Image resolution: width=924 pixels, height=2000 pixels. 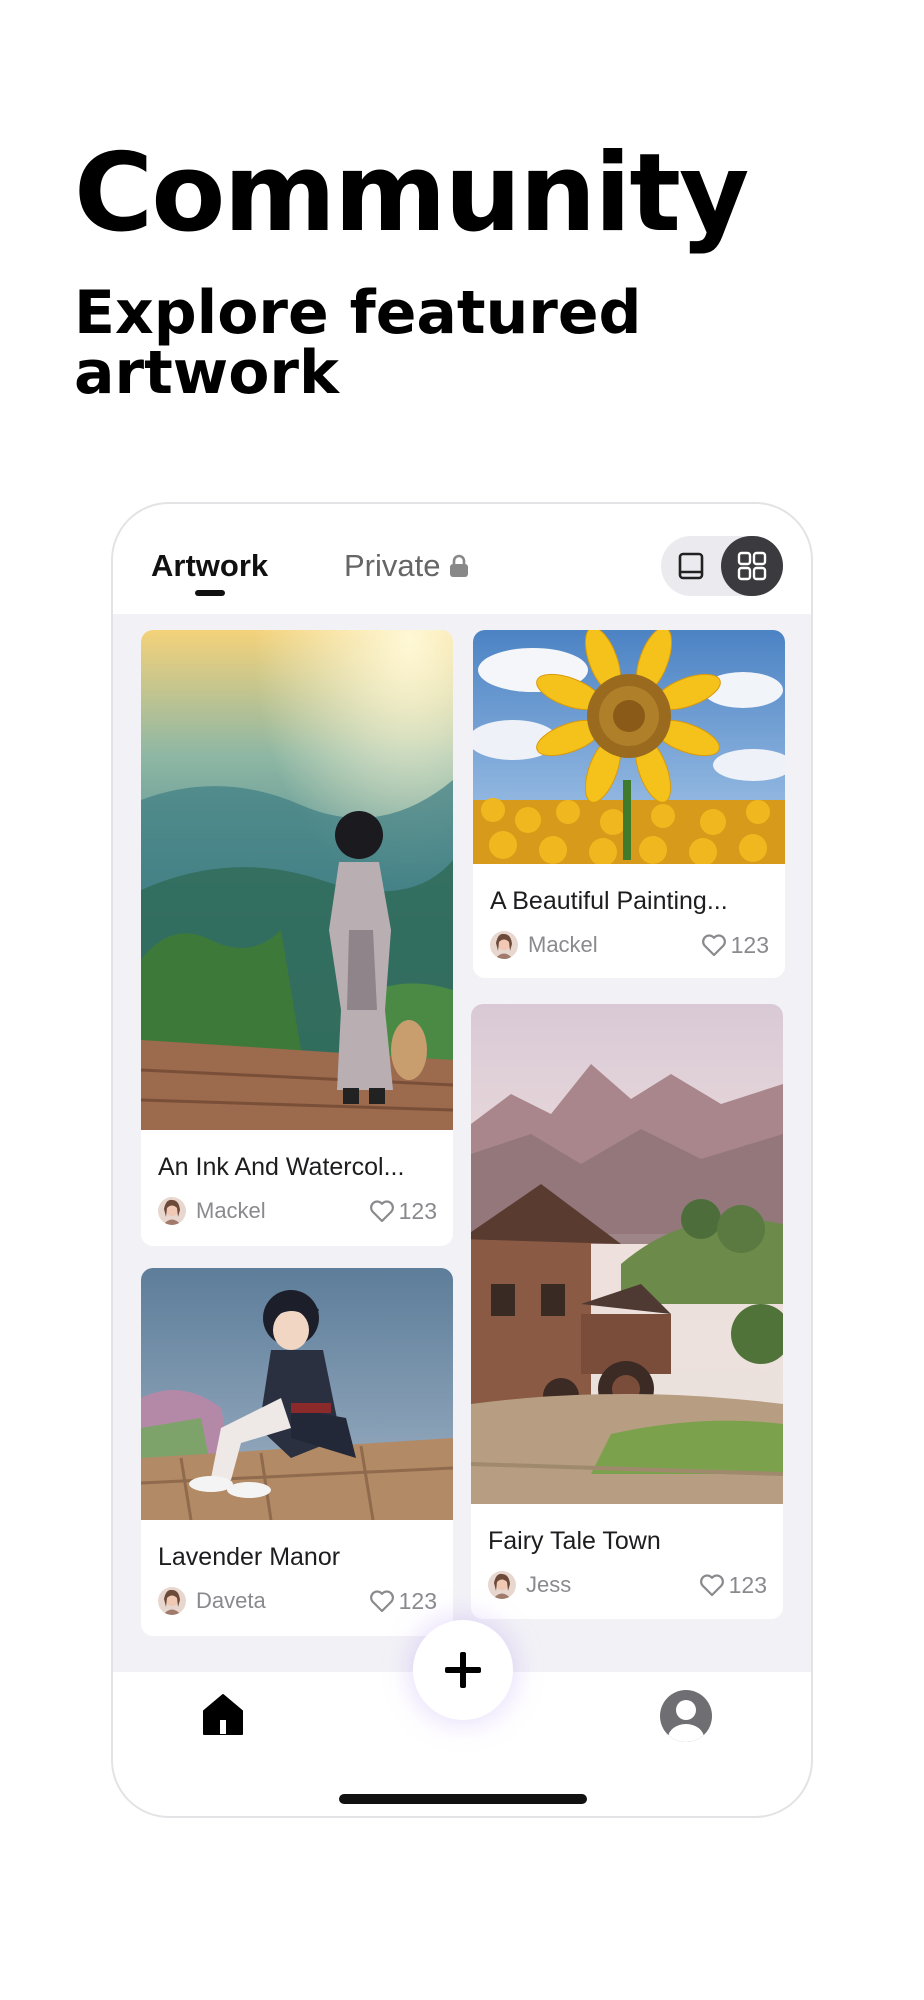 I want to click on single-view-icon, so click(x=691, y=566).